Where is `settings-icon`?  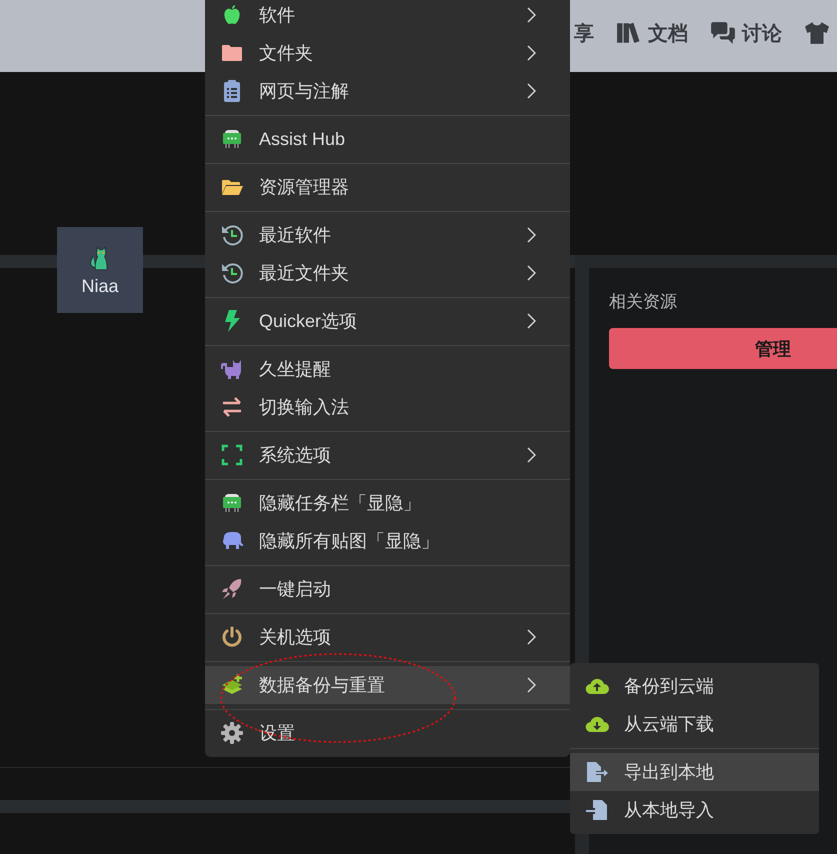 settings-icon is located at coordinates (232, 733).